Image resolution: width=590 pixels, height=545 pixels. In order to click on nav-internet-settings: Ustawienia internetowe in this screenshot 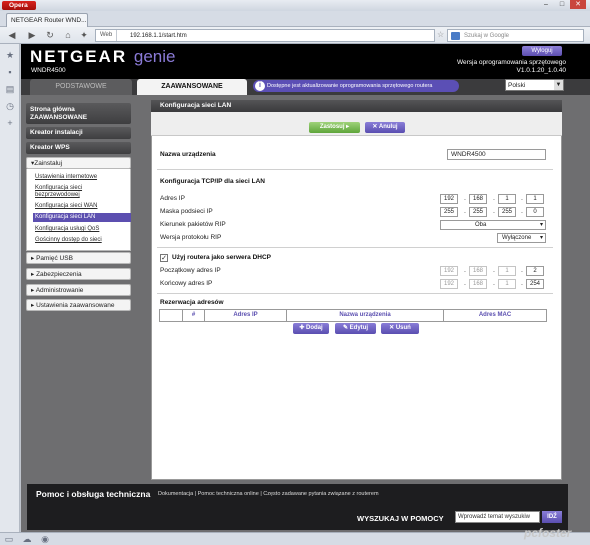, I will do `click(81, 177)`.